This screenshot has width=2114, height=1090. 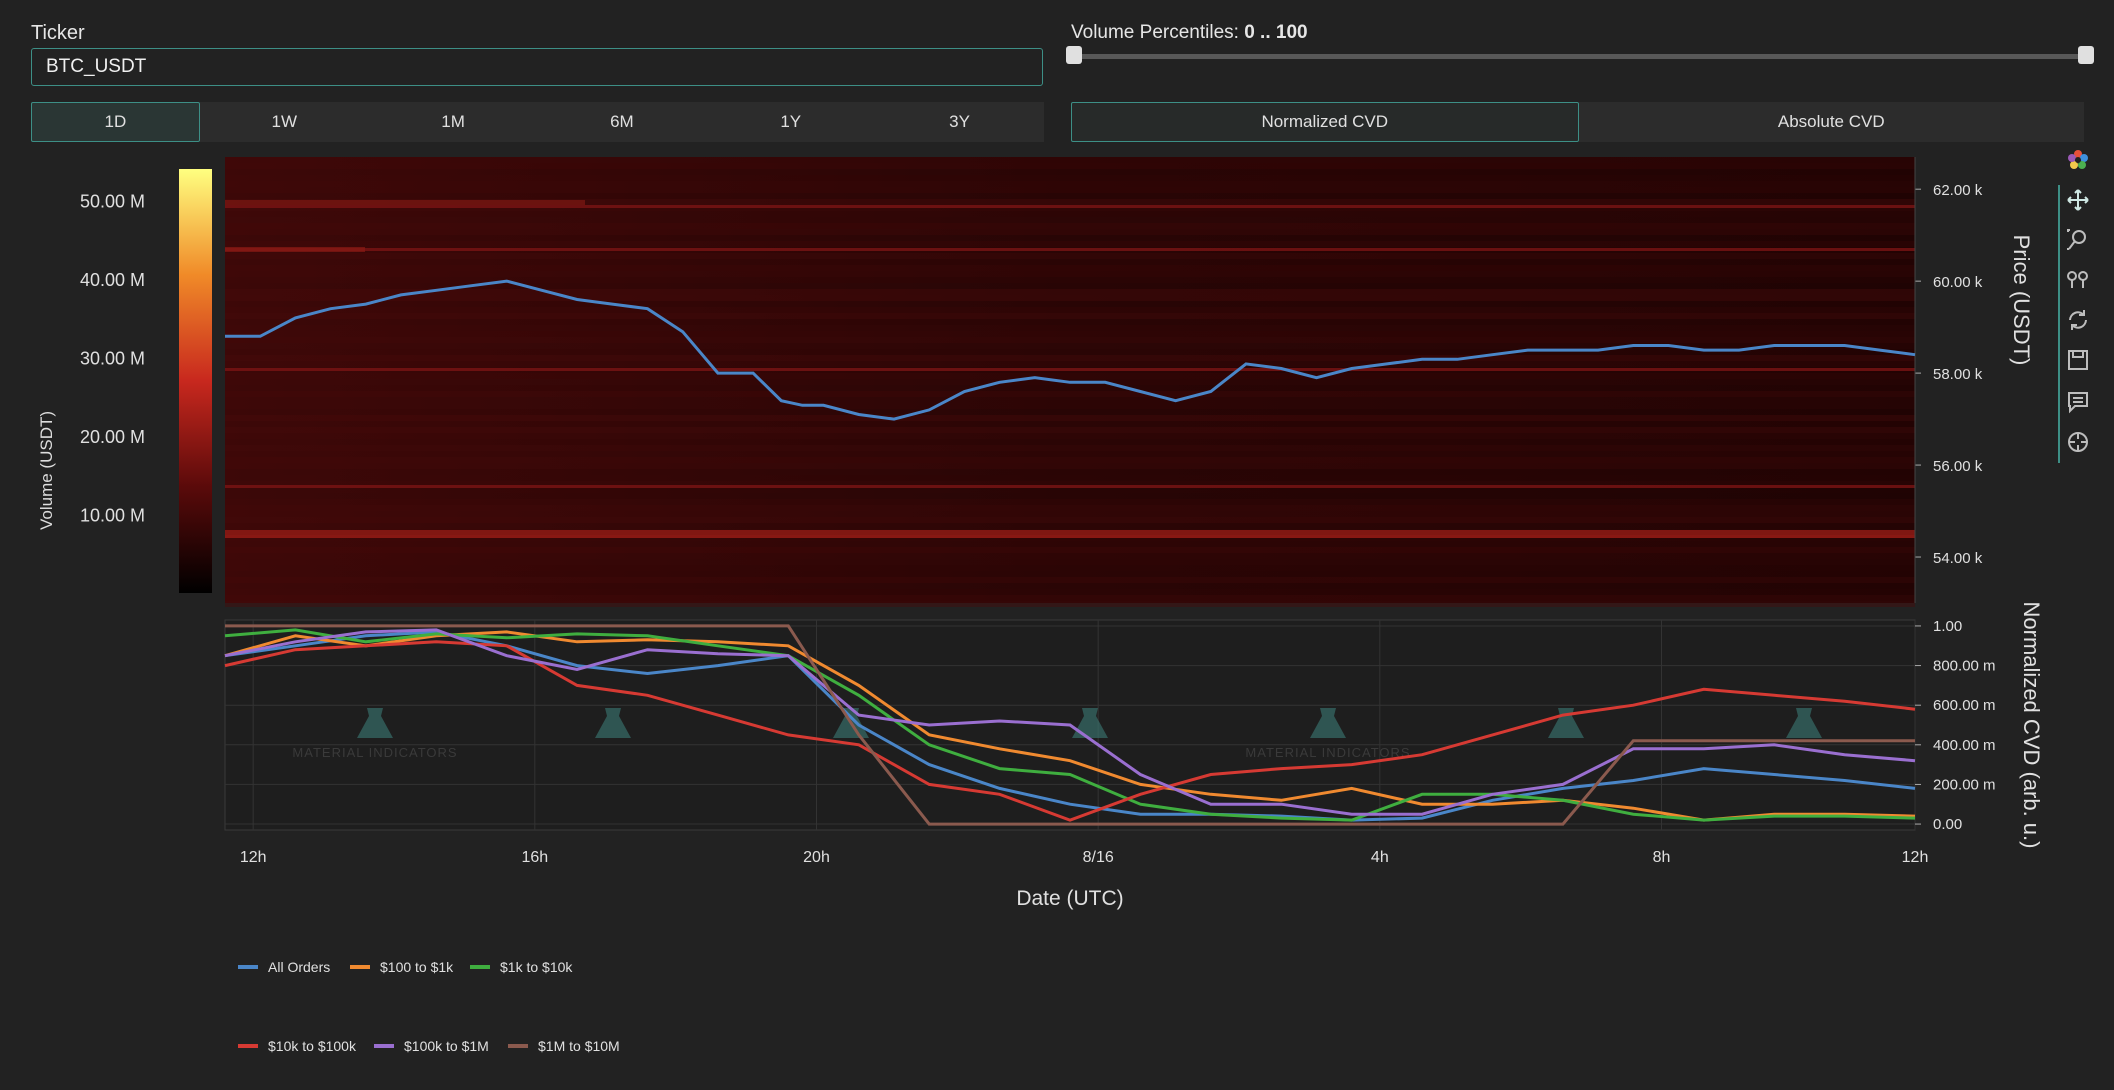 What do you see at coordinates (2078, 280) in the screenshot?
I see `compare-icon` at bounding box center [2078, 280].